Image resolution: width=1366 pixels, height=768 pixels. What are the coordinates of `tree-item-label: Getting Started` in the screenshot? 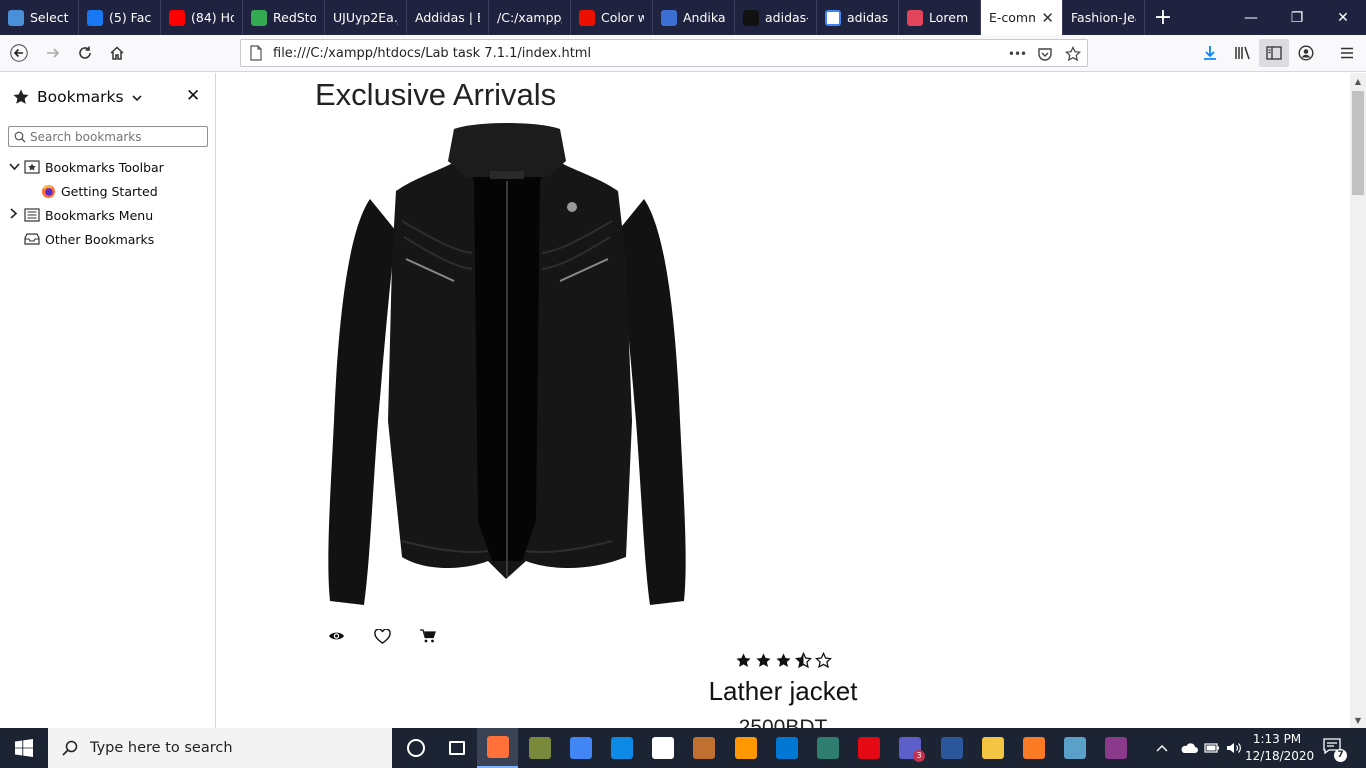 It's located at (109, 191).